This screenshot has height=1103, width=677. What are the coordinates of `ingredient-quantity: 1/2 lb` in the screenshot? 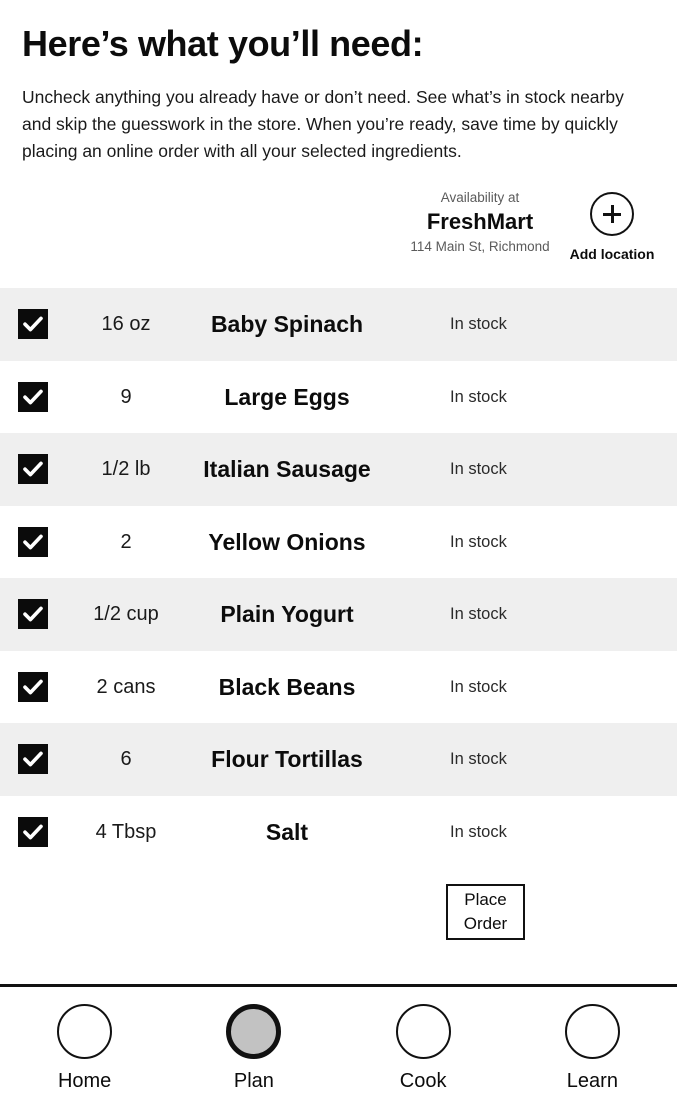 It's located at (126, 469).